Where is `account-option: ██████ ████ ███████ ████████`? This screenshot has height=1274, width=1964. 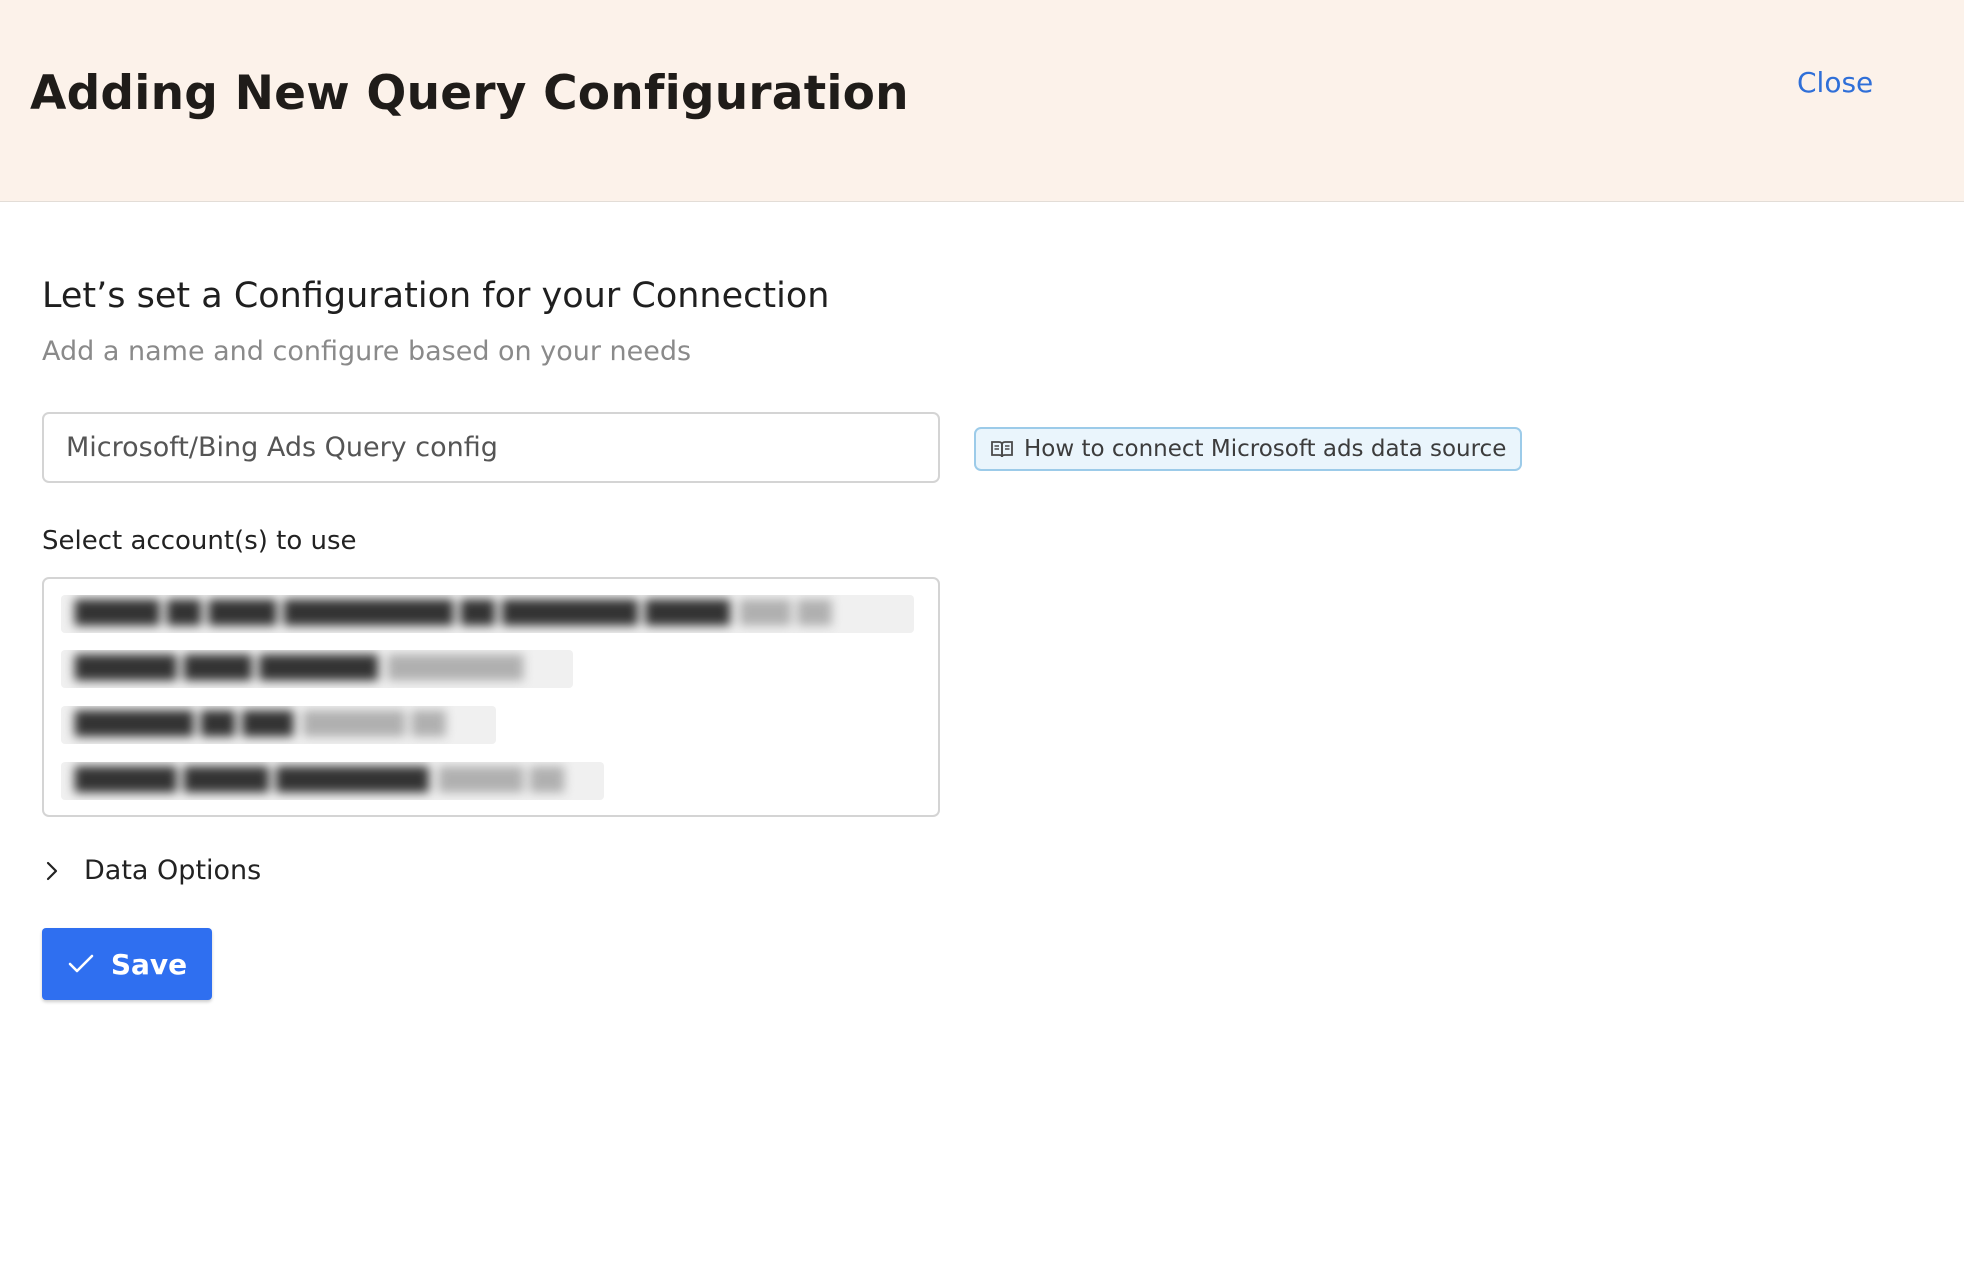 account-option: ██████ ████ ███████ ████████ is located at coordinates (317, 669).